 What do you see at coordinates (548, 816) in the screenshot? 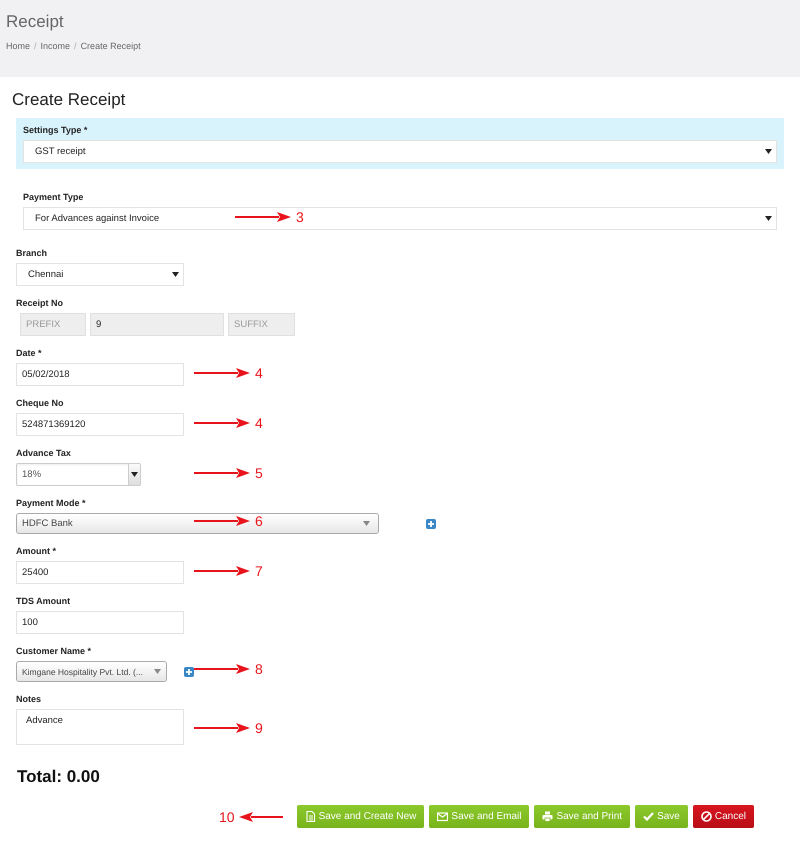
I see `printer-icon` at bounding box center [548, 816].